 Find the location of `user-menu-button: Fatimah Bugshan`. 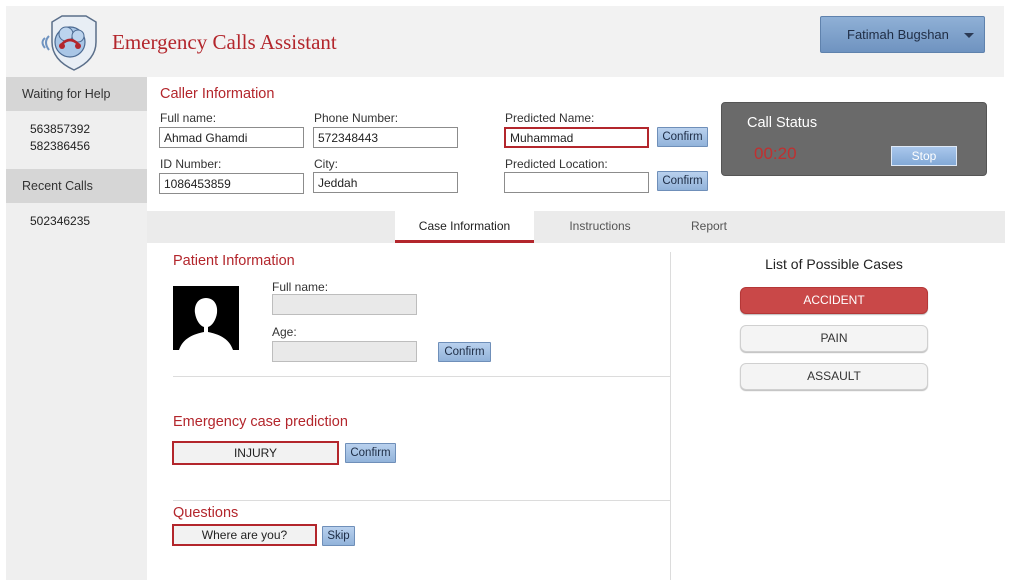

user-menu-button: Fatimah Bugshan is located at coordinates (902, 34).